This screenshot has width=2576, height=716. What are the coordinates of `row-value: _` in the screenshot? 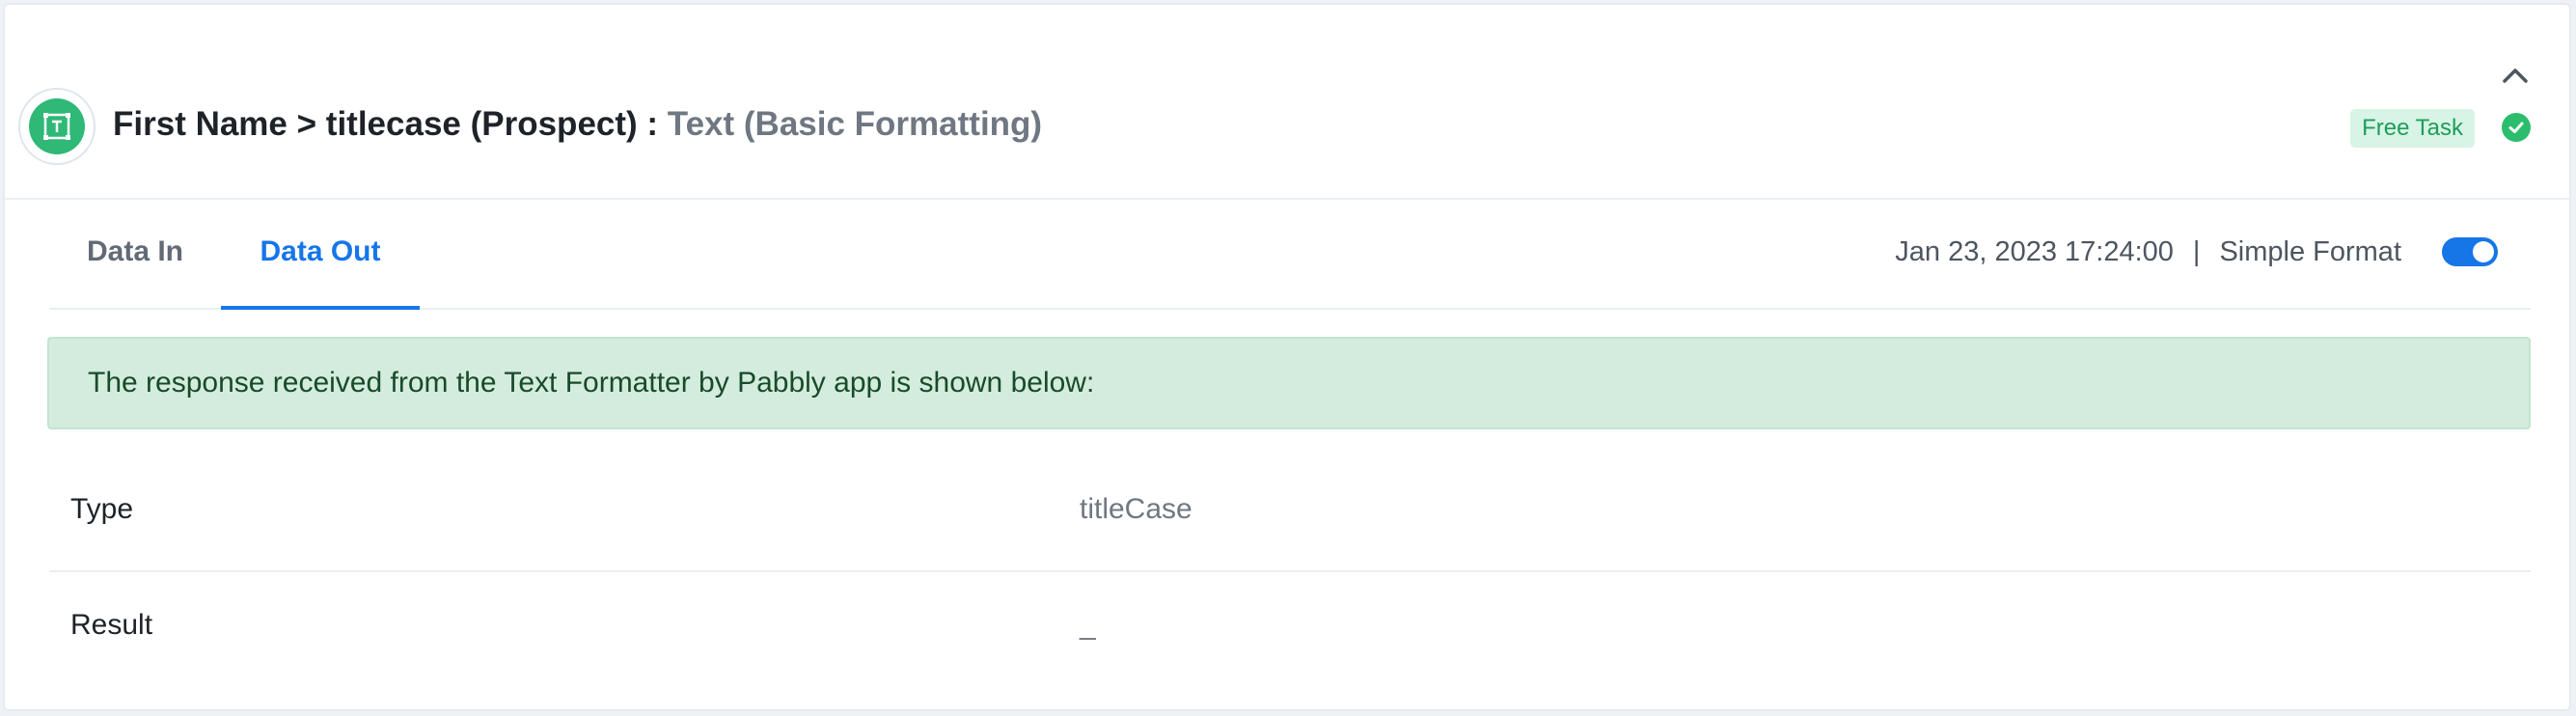 It's located at (1088, 626).